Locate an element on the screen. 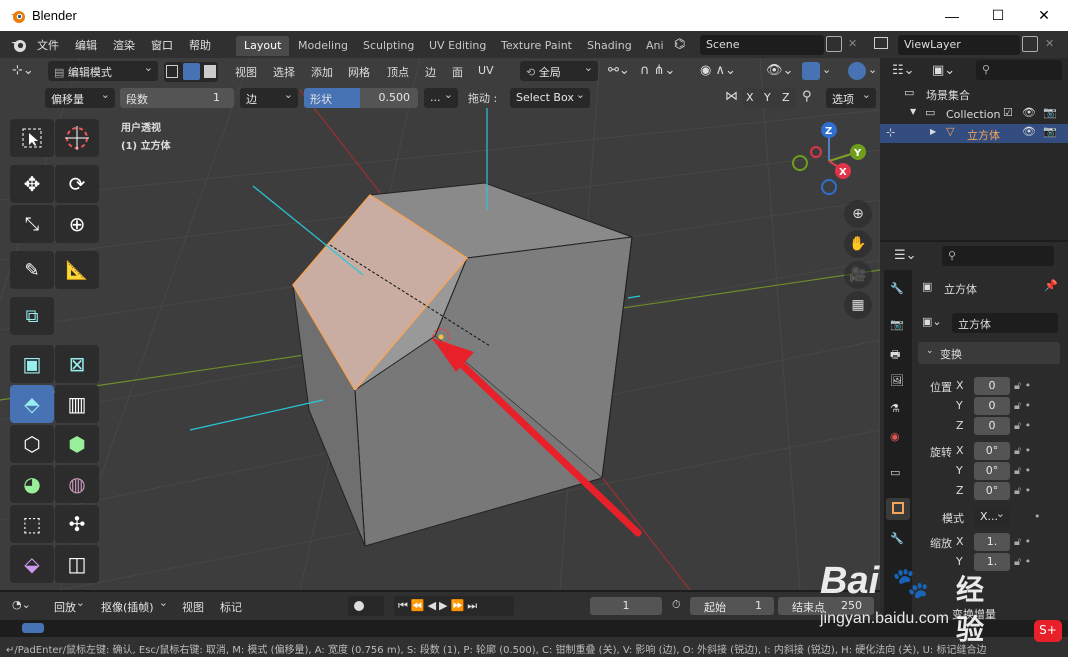 This screenshot has height=657, width=1068. edge-slide-tool: ⬚ is located at coordinates (32, 524).